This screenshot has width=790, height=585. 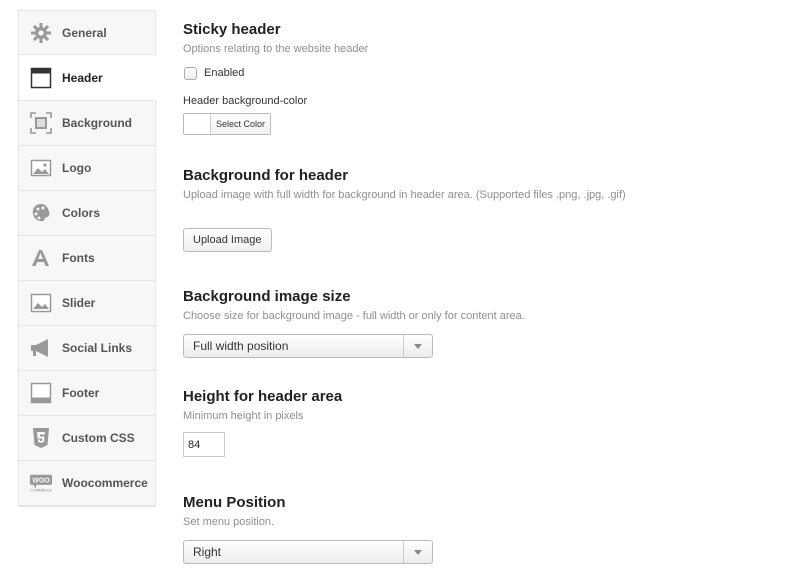 What do you see at coordinates (41, 258) in the screenshot?
I see `font-icon` at bounding box center [41, 258].